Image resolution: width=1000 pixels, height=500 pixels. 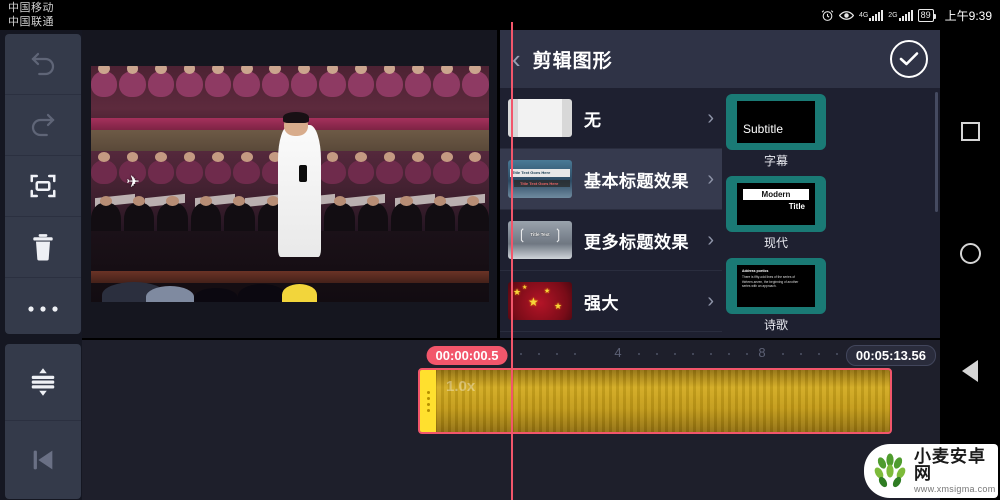 What do you see at coordinates (31, 8) in the screenshot?
I see `carrier-1-label: 中国移动` at bounding box center [31, 8].